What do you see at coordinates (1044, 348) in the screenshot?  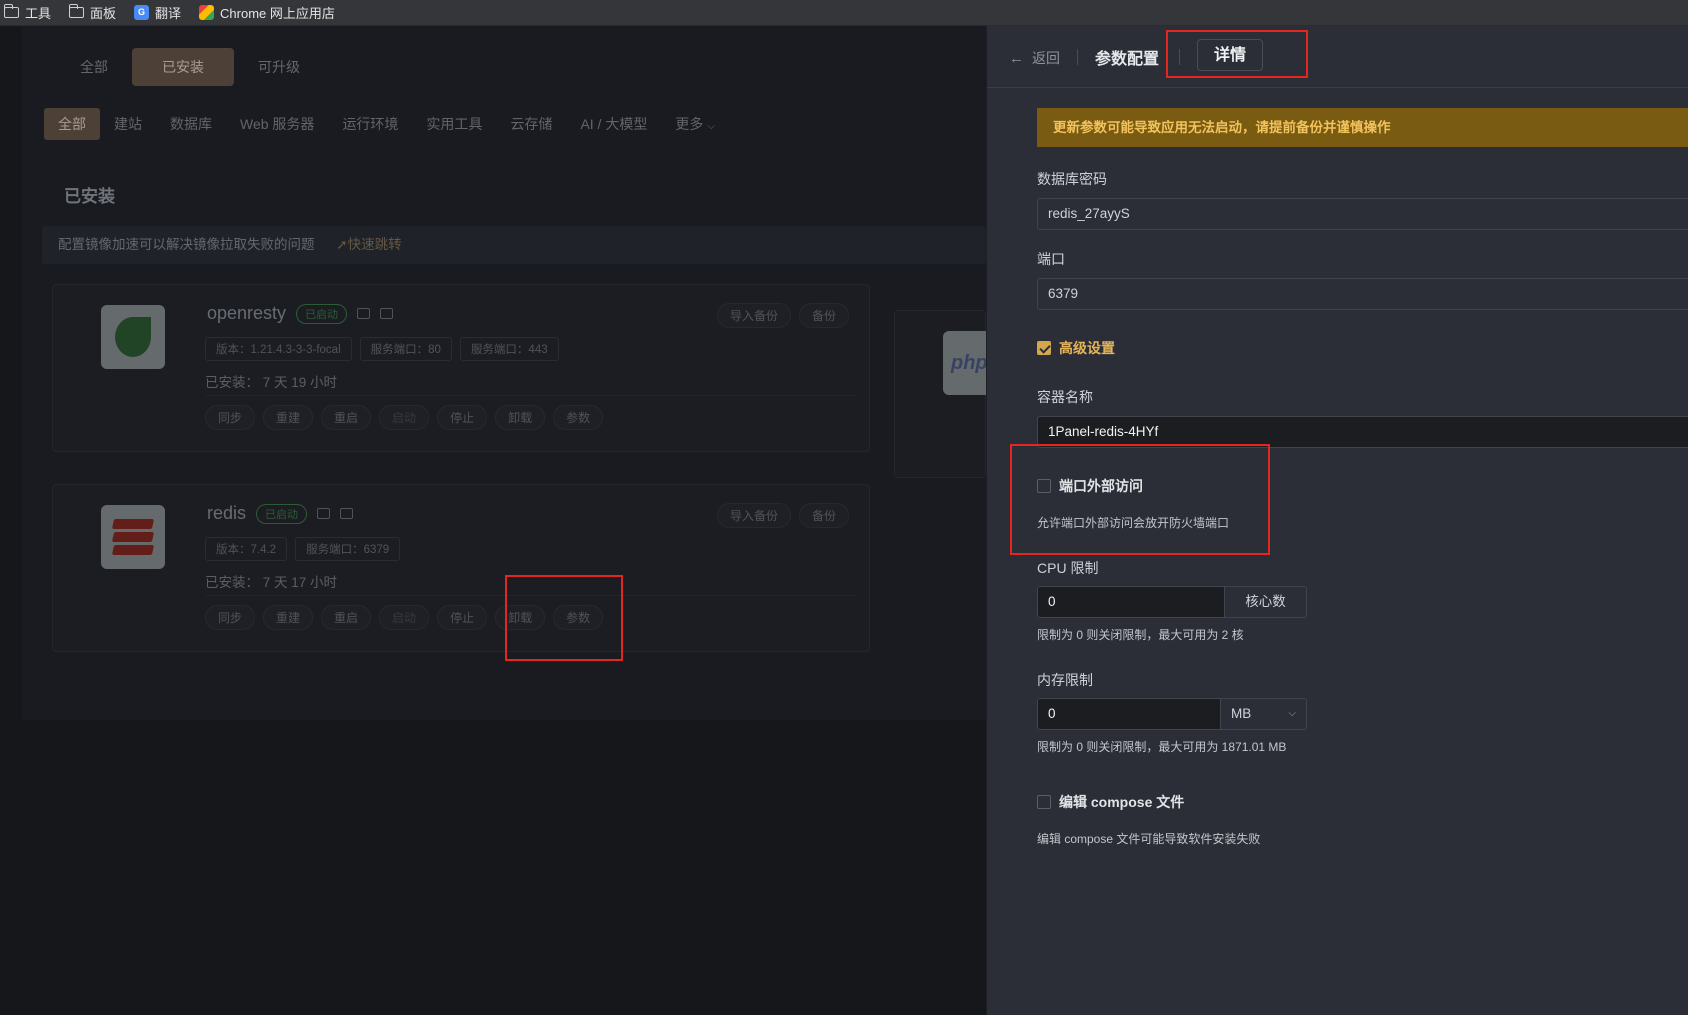 I see `checkbox-checked-icon` at bounding box center [1044, 348].